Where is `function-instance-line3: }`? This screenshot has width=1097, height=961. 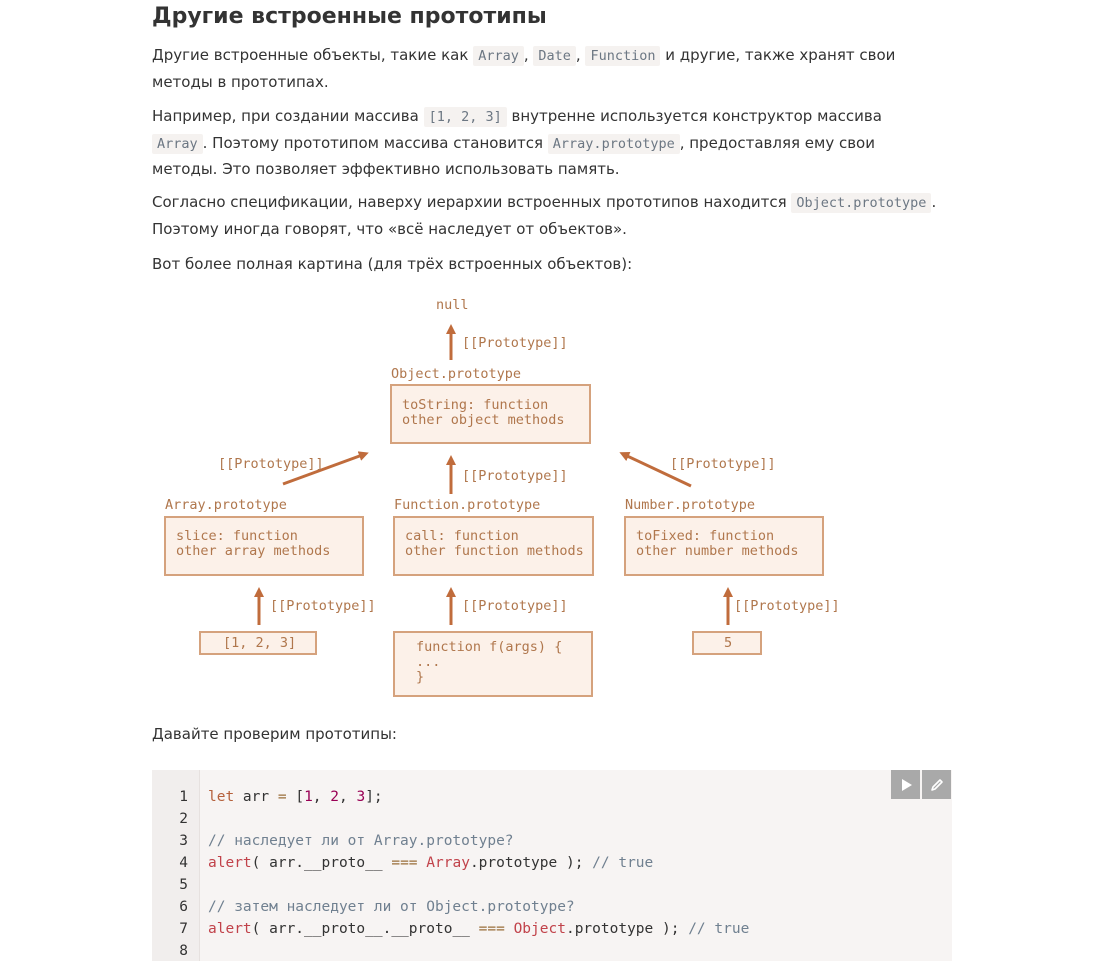 function-instance-line3: } is located at coordinates (420, 677).